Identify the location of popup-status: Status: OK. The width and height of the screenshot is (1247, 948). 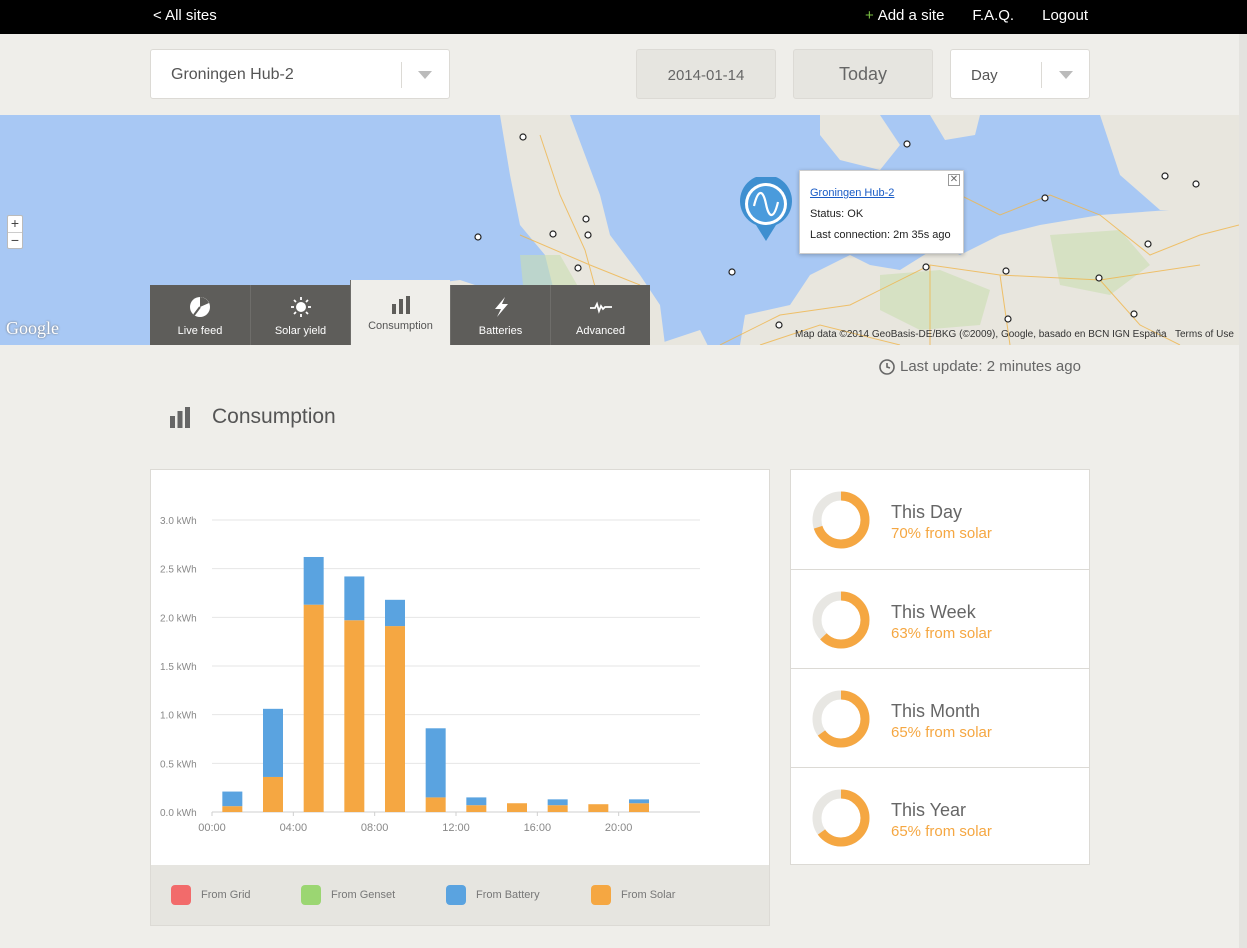
(837, 214).